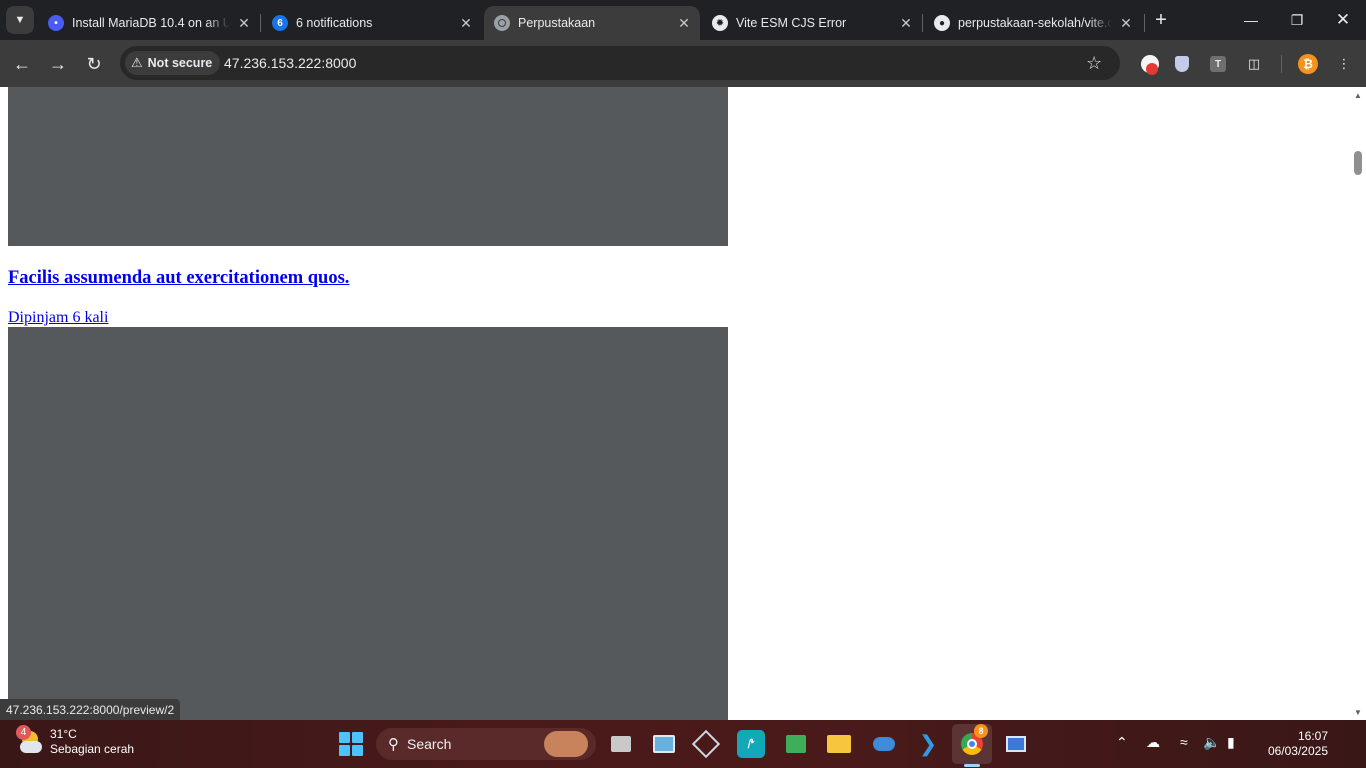 The width and height of the screenshot is (1366, 768). I want to click on search-label: Search, so click(429, 744).